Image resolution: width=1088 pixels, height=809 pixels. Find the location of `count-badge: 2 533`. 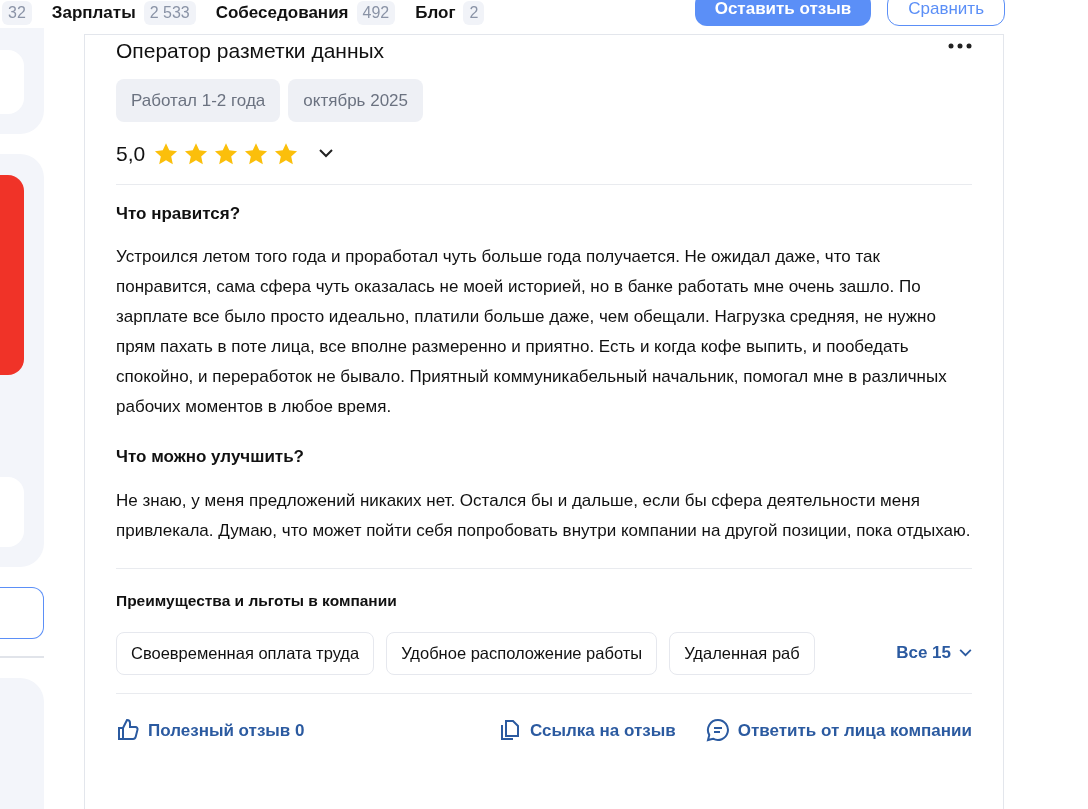

count-badge: 2 533 is located at coordinates (169, 12).